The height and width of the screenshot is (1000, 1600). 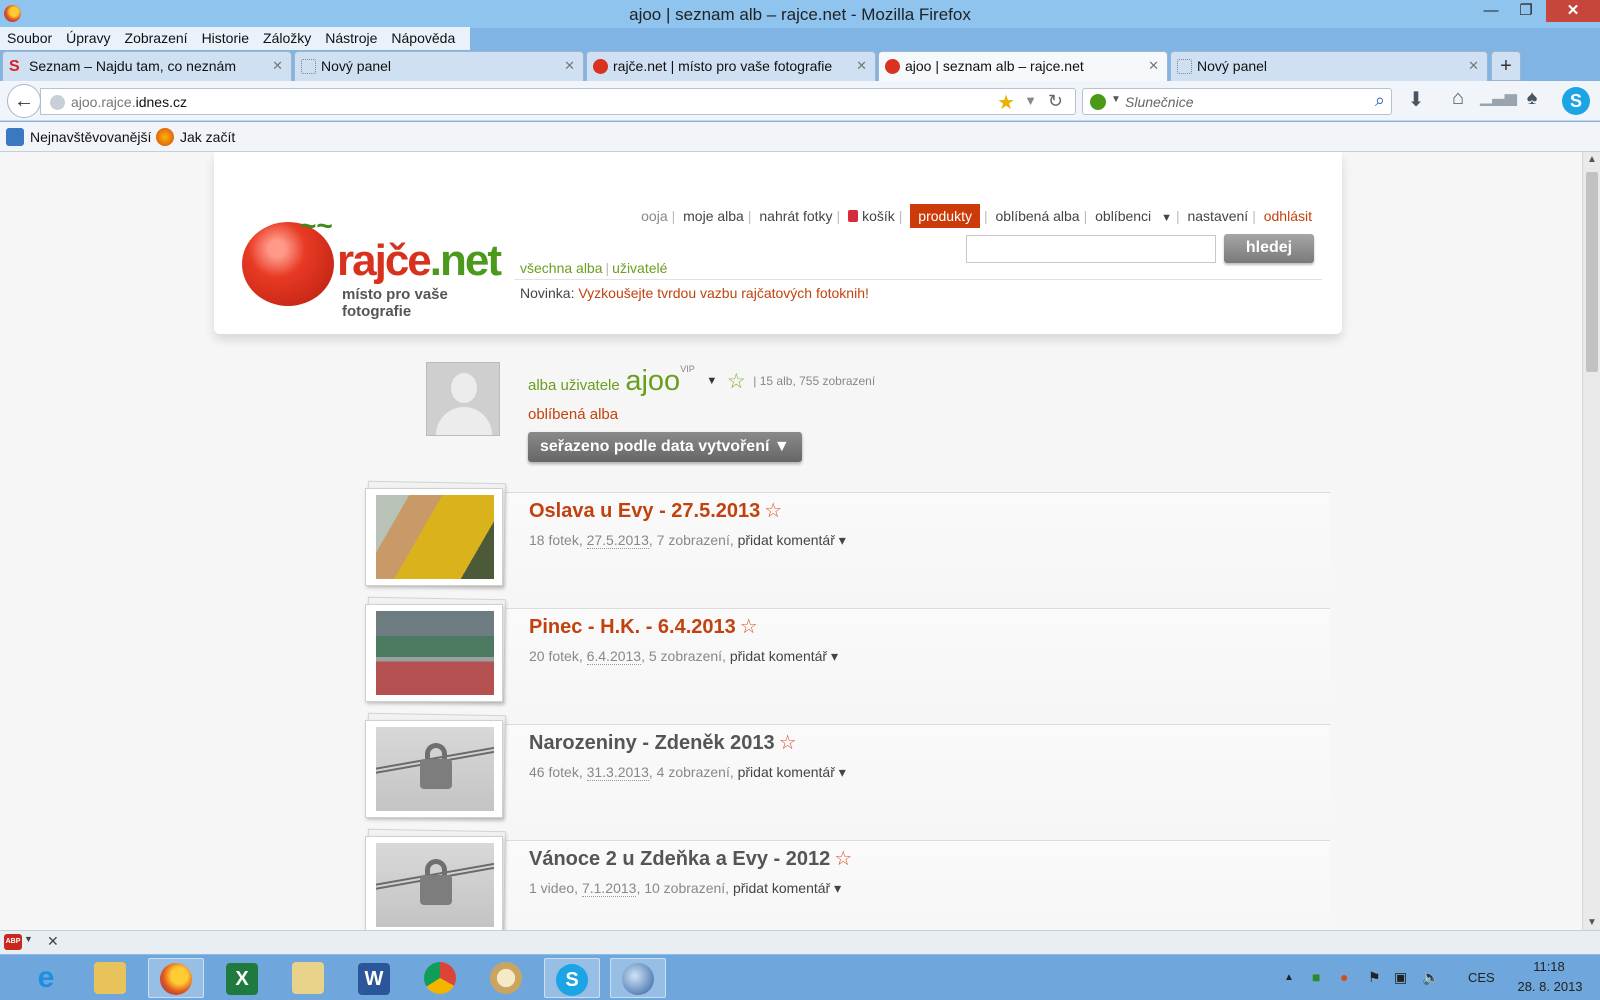 I want to click on firefox-icon, so click(x=176, y=978).